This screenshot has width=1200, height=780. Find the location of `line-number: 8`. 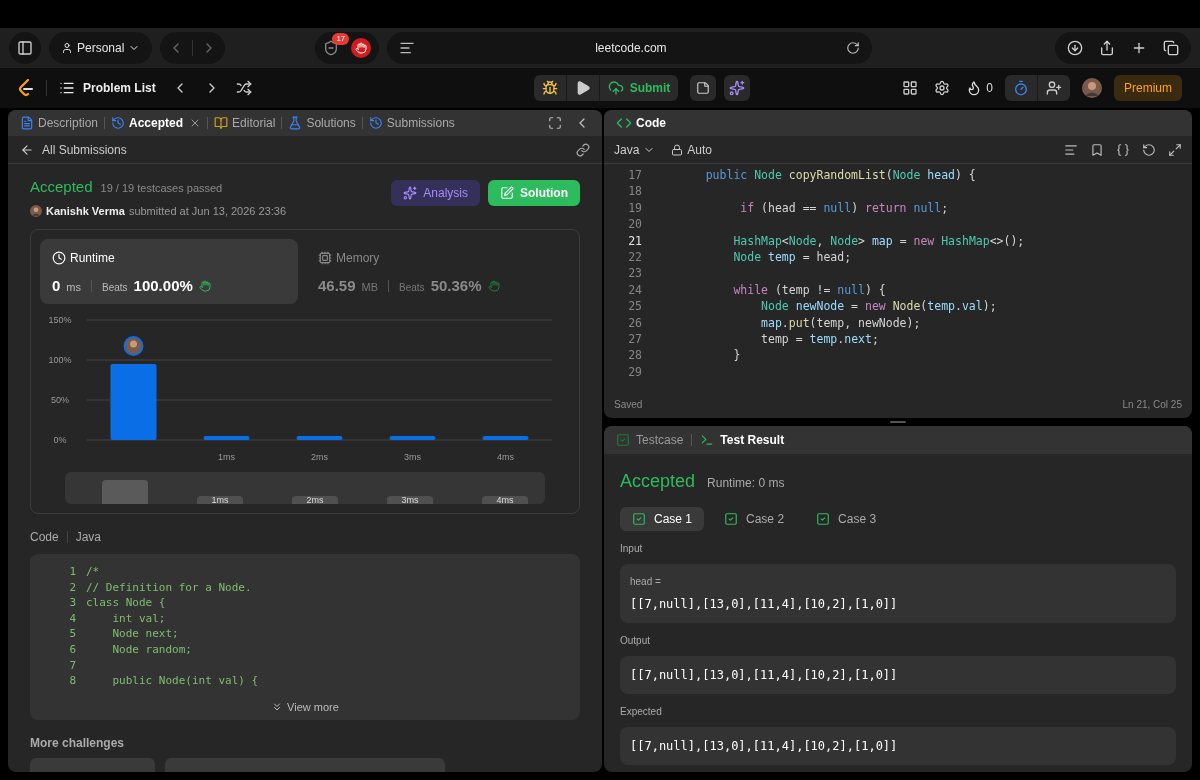

line-number: 8 is located at coordinates (72, 681).